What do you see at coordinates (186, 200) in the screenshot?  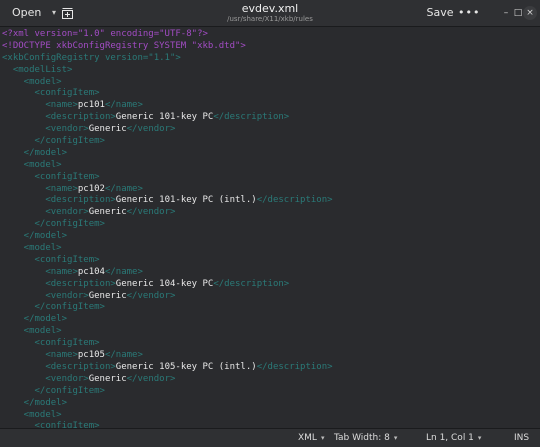 I see `code-token: Generic 101-key PC (intl.)` at bounding box center [186, 200].